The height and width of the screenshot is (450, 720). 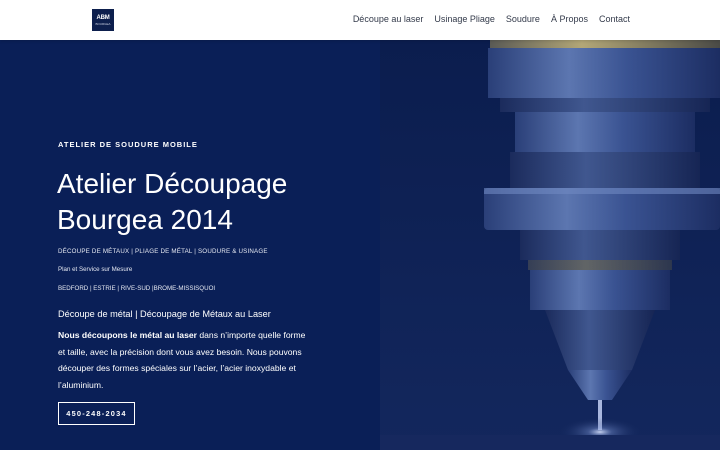 I want to click on hero-eyebrow: ATELIER DE SOUDURE MOBILE, so click(x=128, y=144).